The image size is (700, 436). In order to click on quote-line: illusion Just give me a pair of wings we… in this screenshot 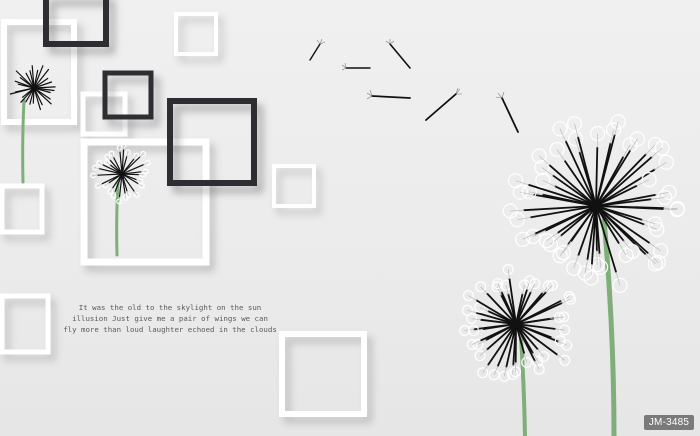, I will do `click(170, 318)`.